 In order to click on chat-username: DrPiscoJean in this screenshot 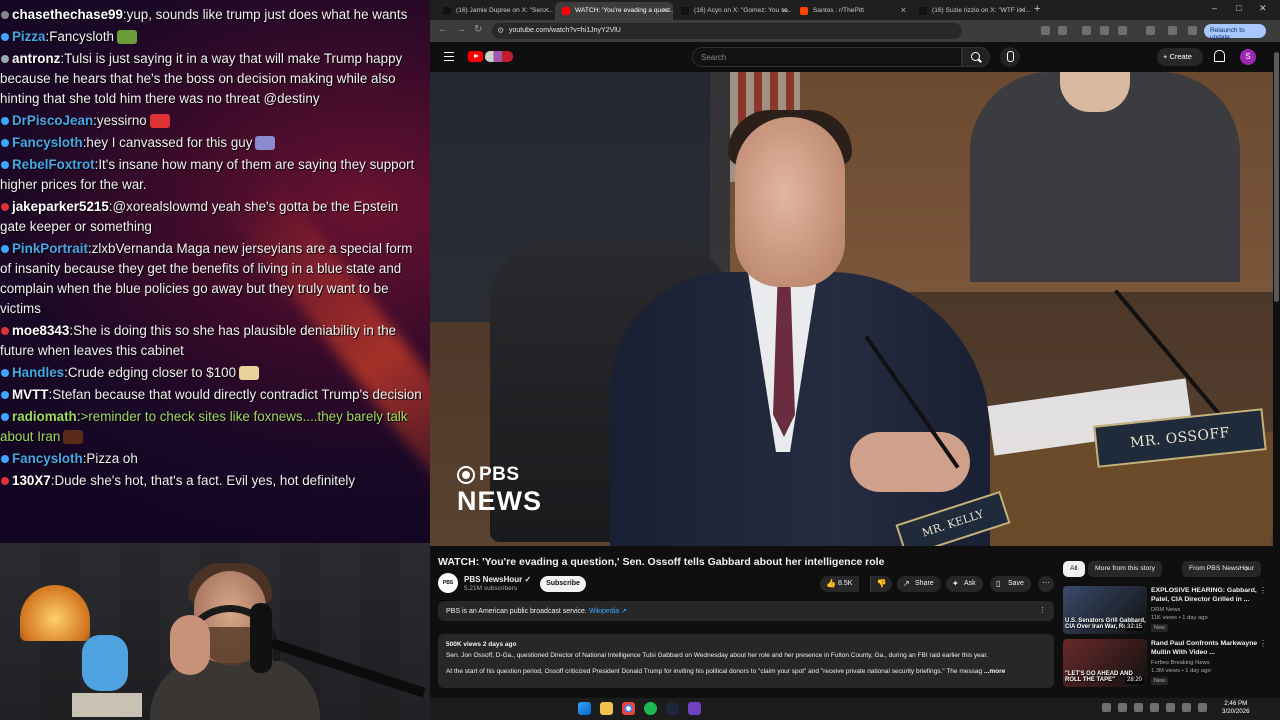, I will do `click(52, 120)`.